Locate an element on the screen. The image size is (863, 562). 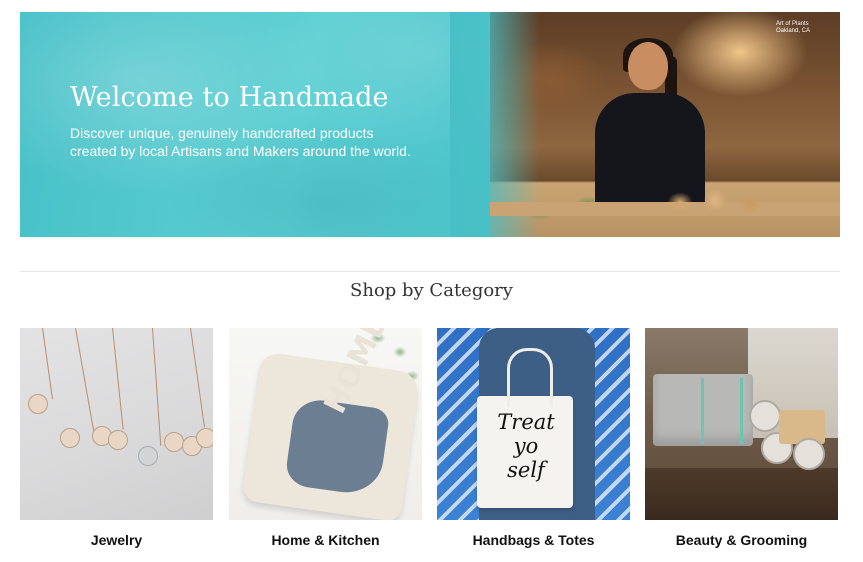
photo-credit: Art of Plants Oakland, CA is located at coordinates (806, 28).